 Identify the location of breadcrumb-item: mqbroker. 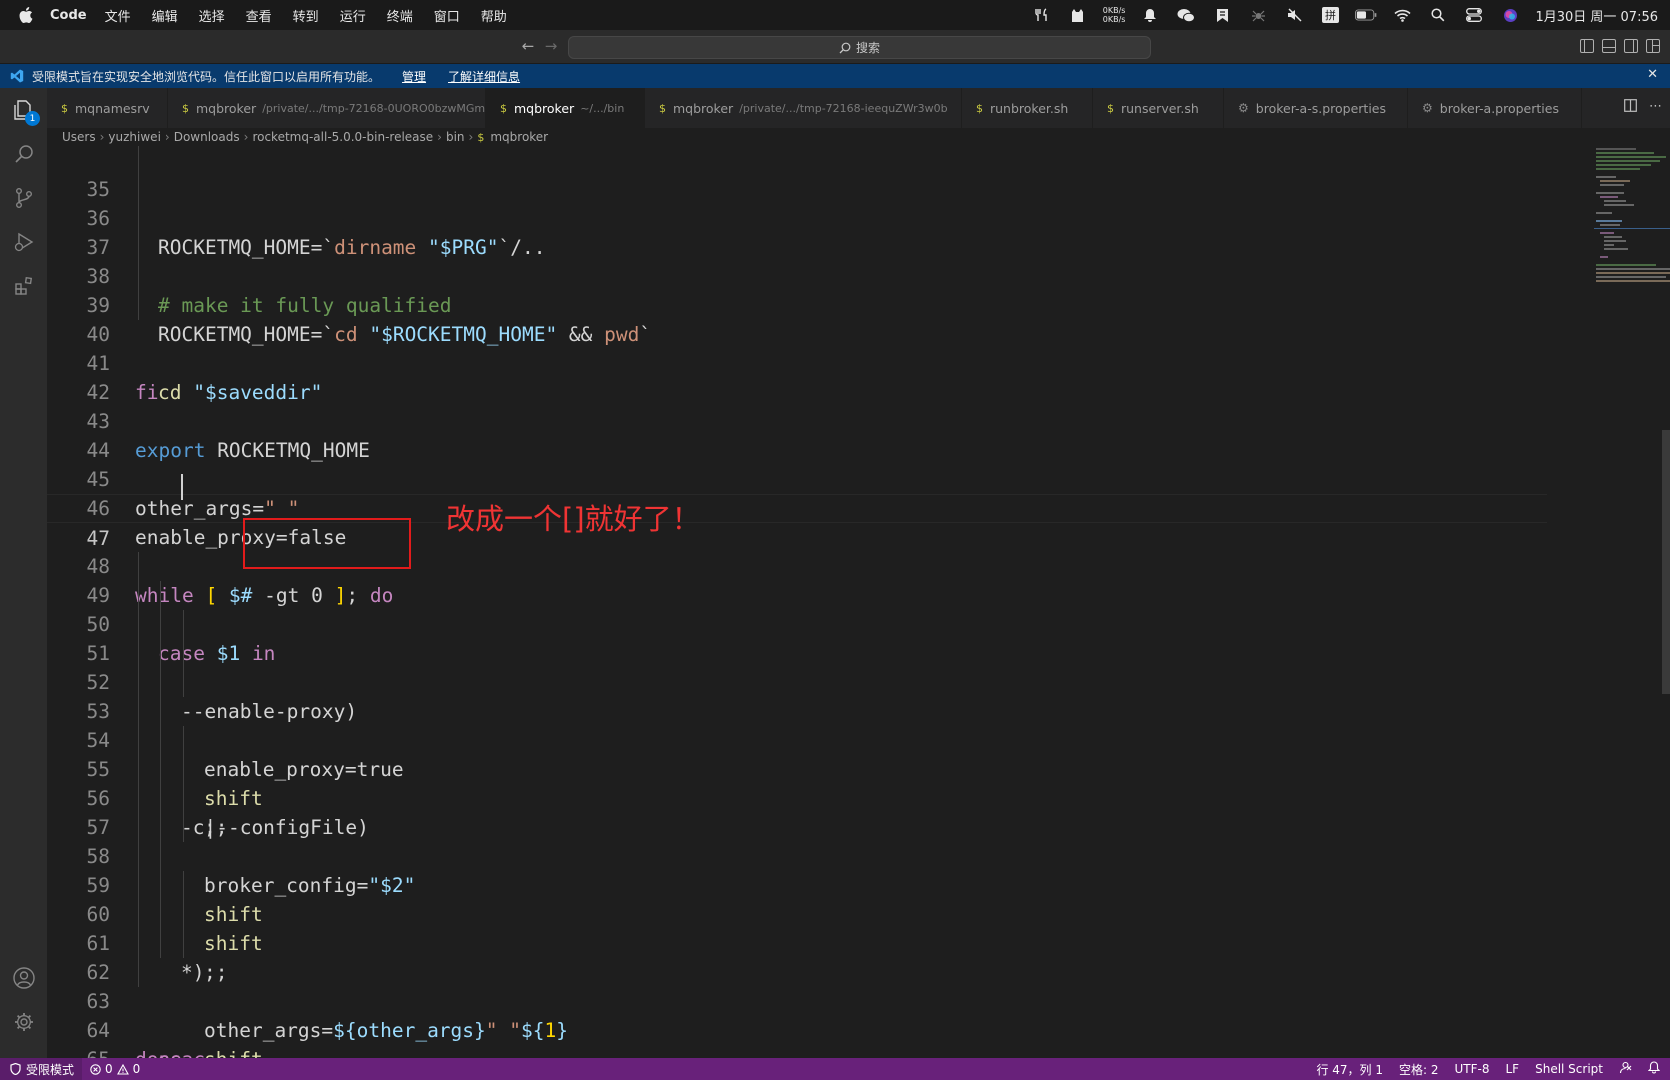
(519, 137).